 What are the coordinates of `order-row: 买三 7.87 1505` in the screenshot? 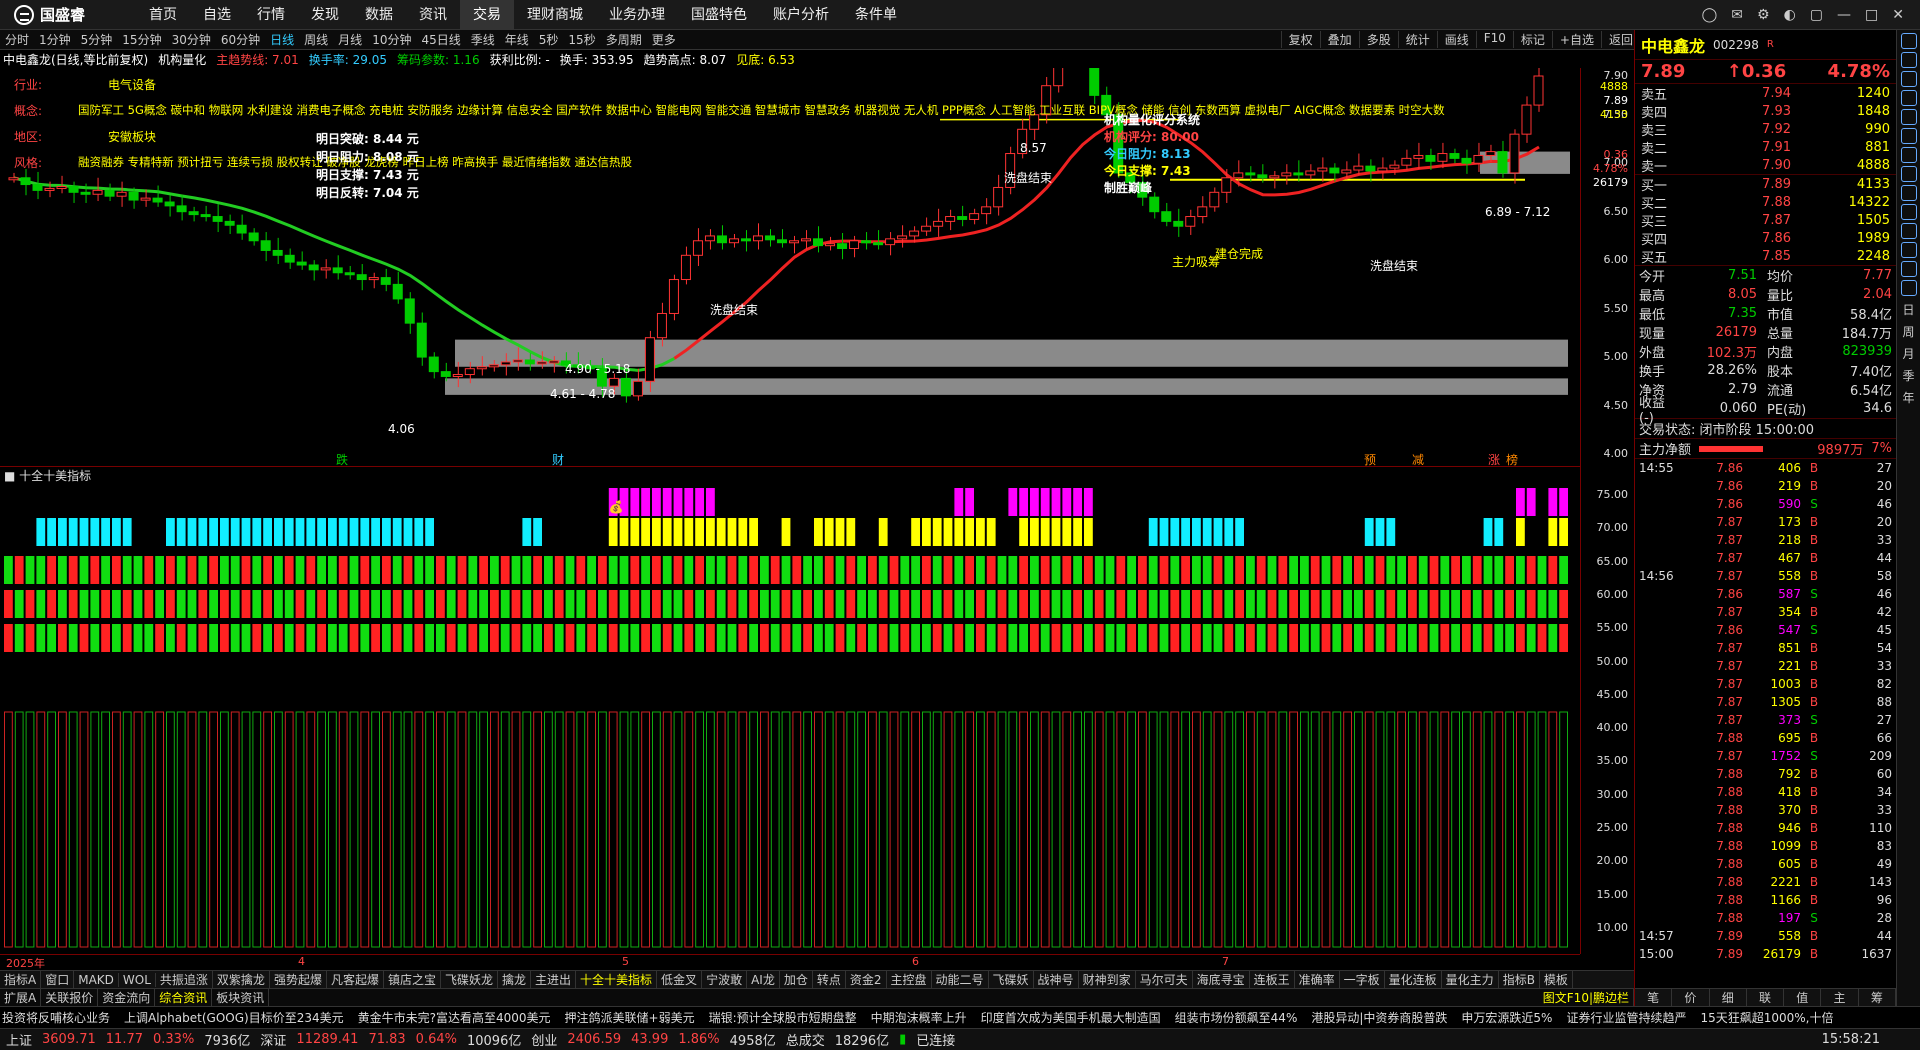 It's located at (1765, 220).